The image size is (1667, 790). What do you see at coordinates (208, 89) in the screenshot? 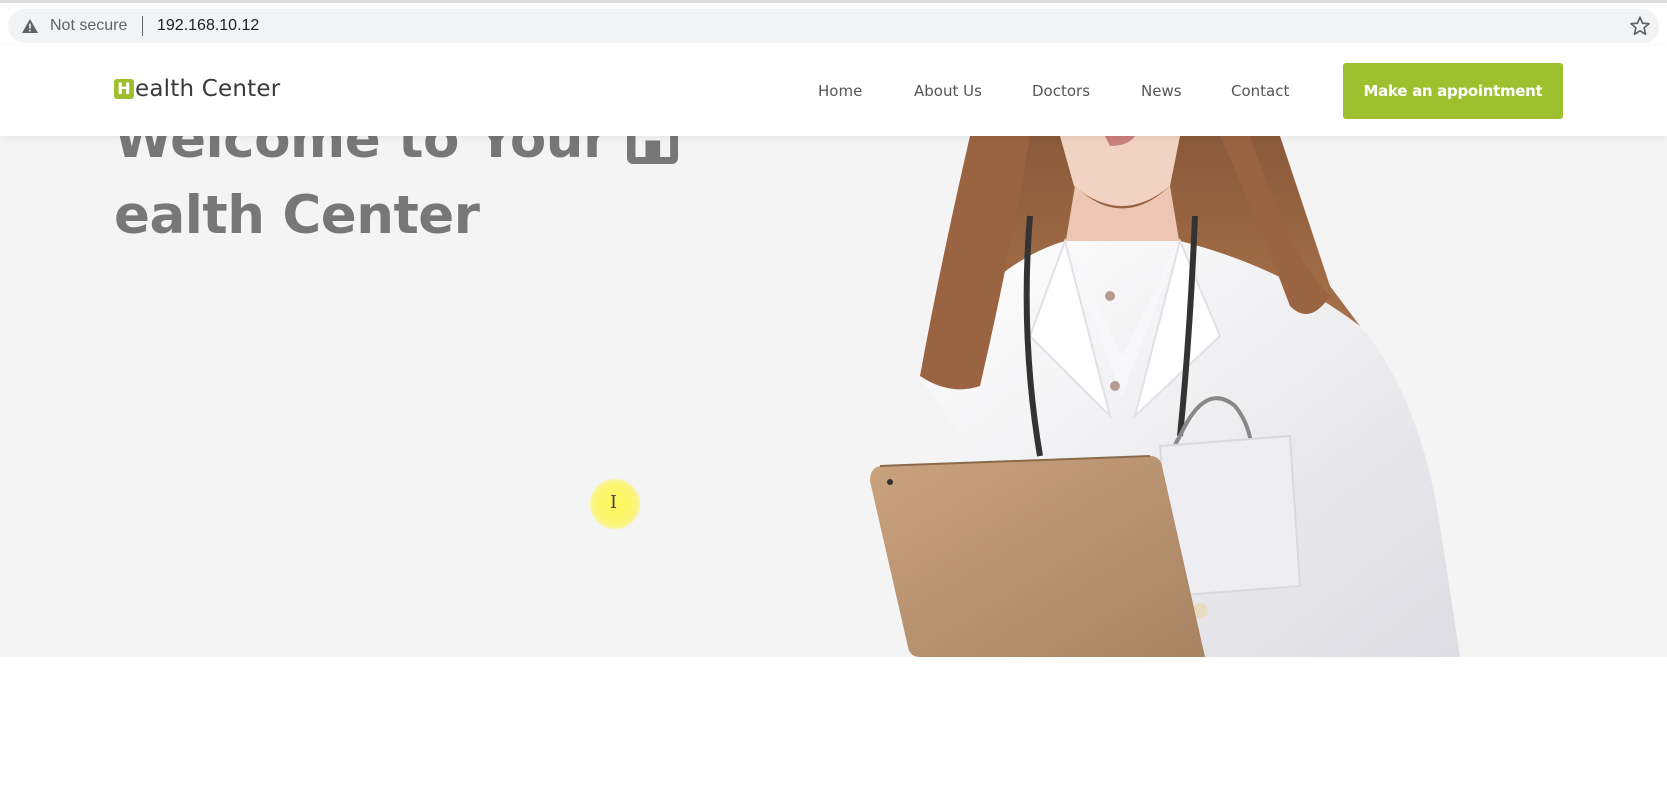
I see `logo-text: ealth Center` at bounding box center [208, 89].